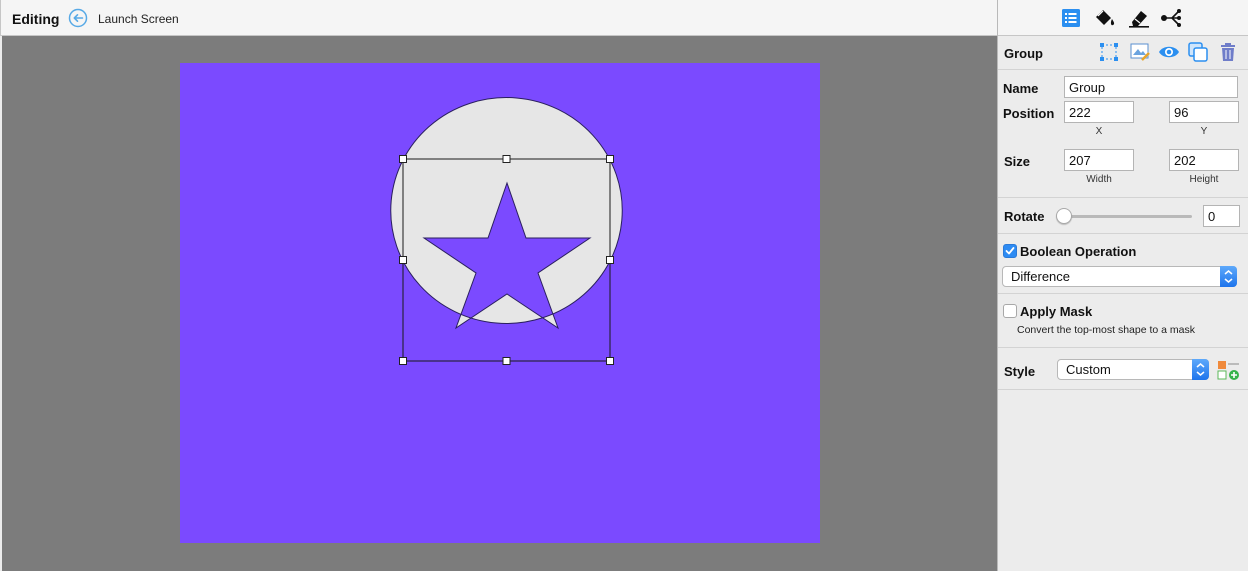 Image resolution: width=1248 pixels, height=571 pixels. I want to click on editor-toolbar: Editing Launch Screen, so click(498, 18).